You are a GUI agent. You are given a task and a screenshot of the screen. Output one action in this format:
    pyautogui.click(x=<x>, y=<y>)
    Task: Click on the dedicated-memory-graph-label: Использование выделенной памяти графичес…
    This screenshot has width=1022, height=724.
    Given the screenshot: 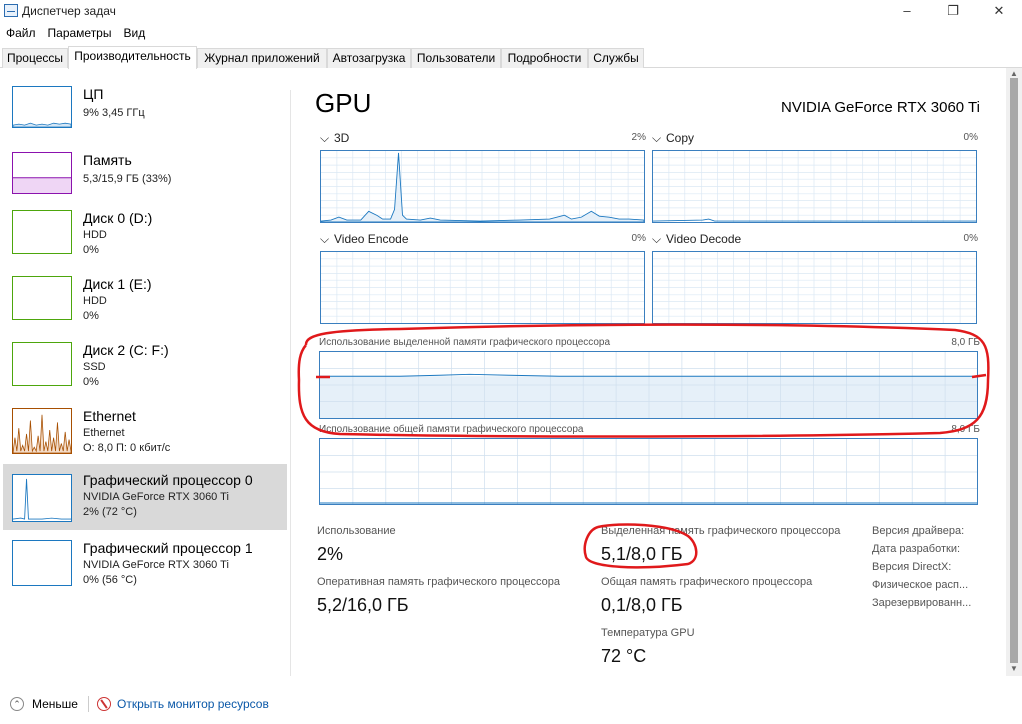 What is the action you would take?
    pyautogui.click(x=465, y=342)
    